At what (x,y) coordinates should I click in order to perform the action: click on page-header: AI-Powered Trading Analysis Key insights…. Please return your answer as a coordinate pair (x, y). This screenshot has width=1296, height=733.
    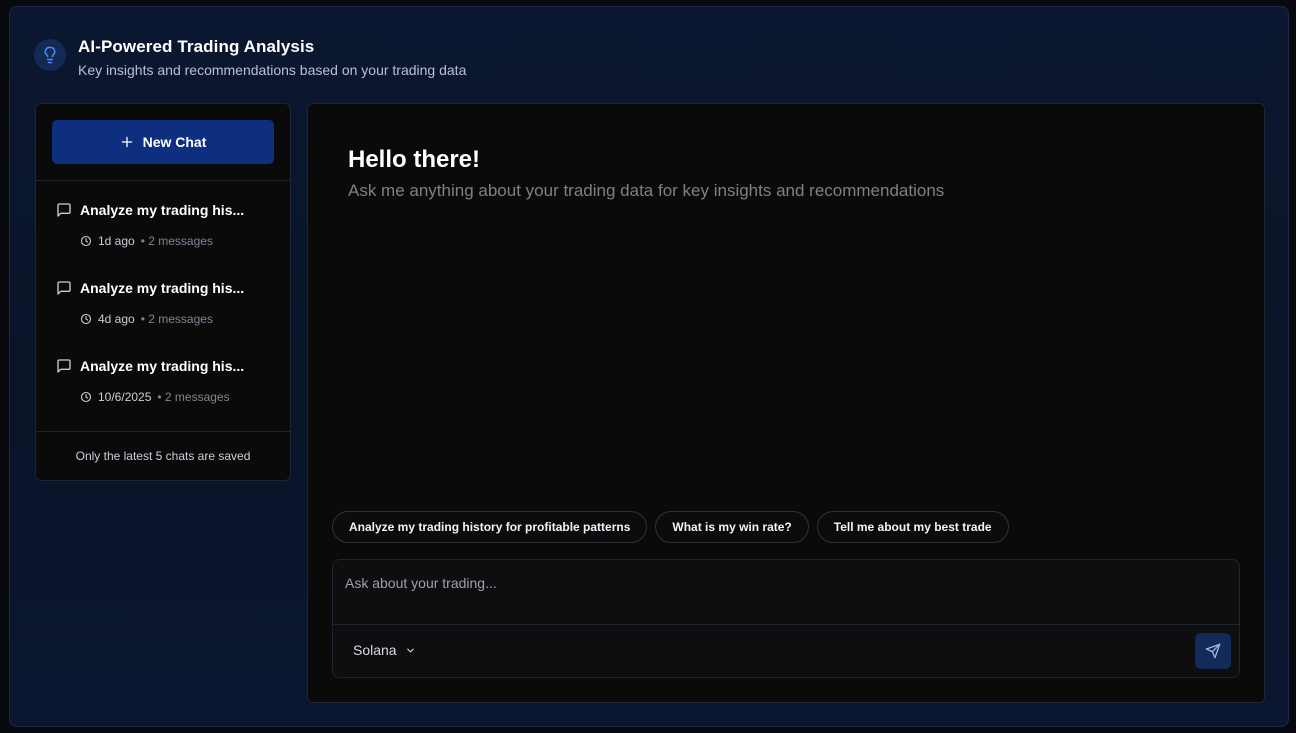
    Looking at the image, I should click on (250, 57).